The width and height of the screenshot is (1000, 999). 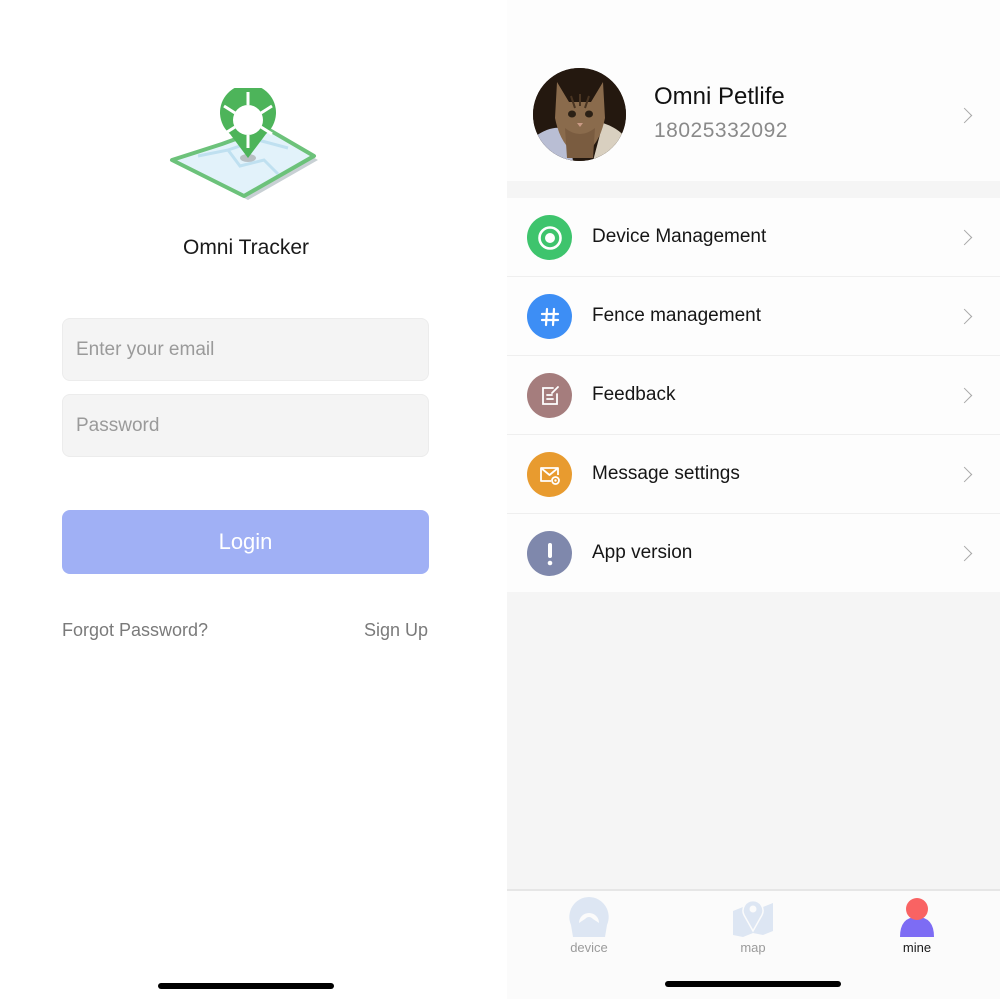 What do you see at coordinates (245, 542) in the screenshot?
I see `login-button: Login` at bounding box center [245, 542].